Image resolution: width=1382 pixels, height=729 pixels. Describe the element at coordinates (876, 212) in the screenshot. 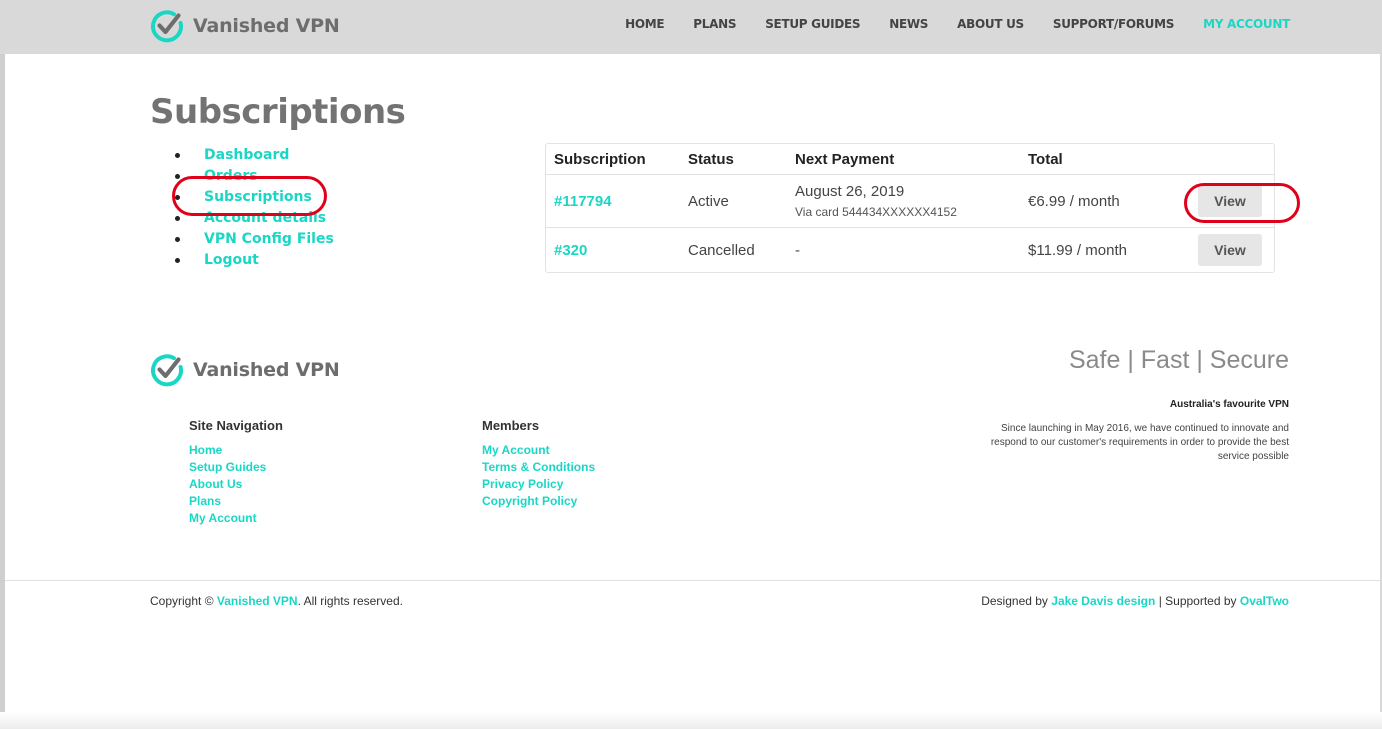

I see `payment-method-note: Via card 544434XXXXXX4152` at that location.